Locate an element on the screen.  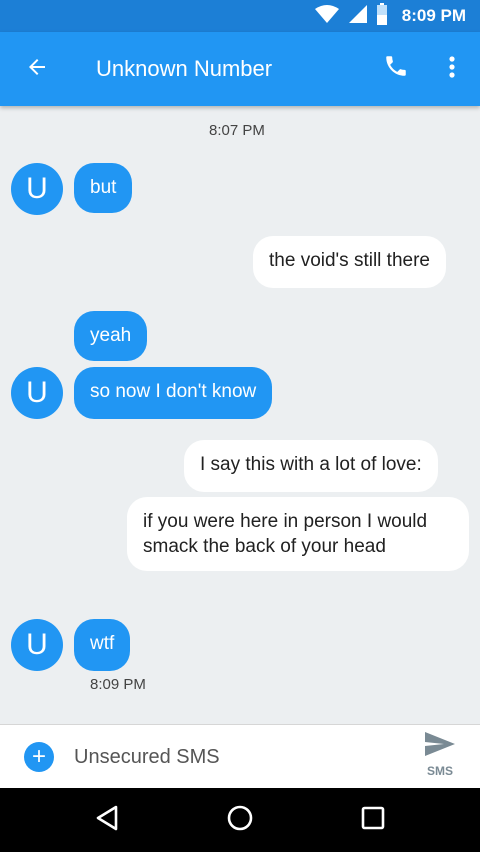
nav-home-button is located at coordinates (240, 820).